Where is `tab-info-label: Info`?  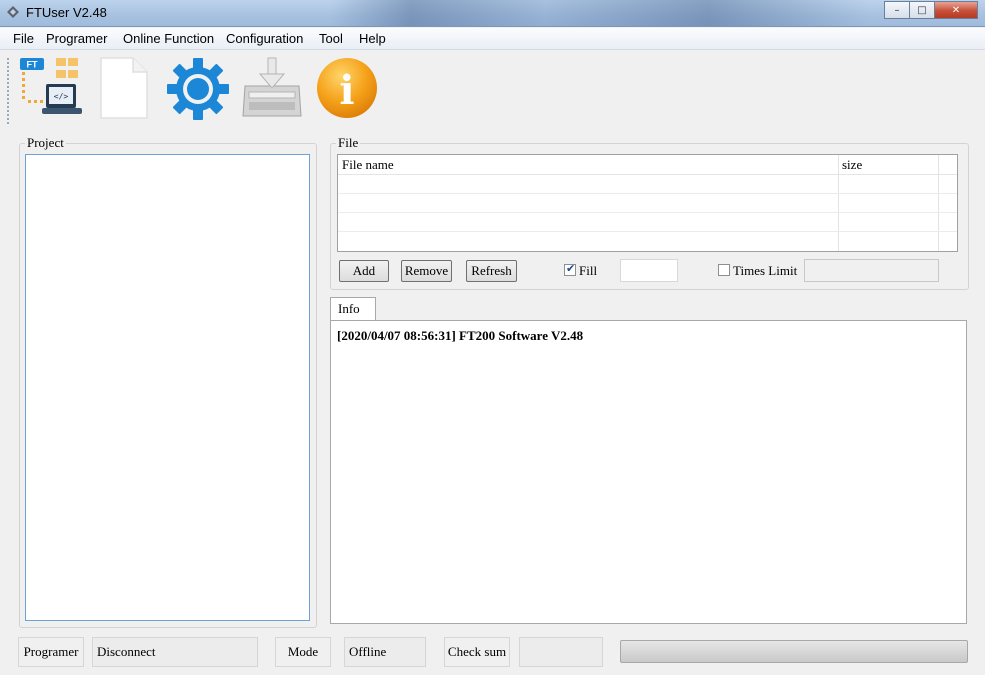 tab-info-label: Info is located at coordinates (349, 308).